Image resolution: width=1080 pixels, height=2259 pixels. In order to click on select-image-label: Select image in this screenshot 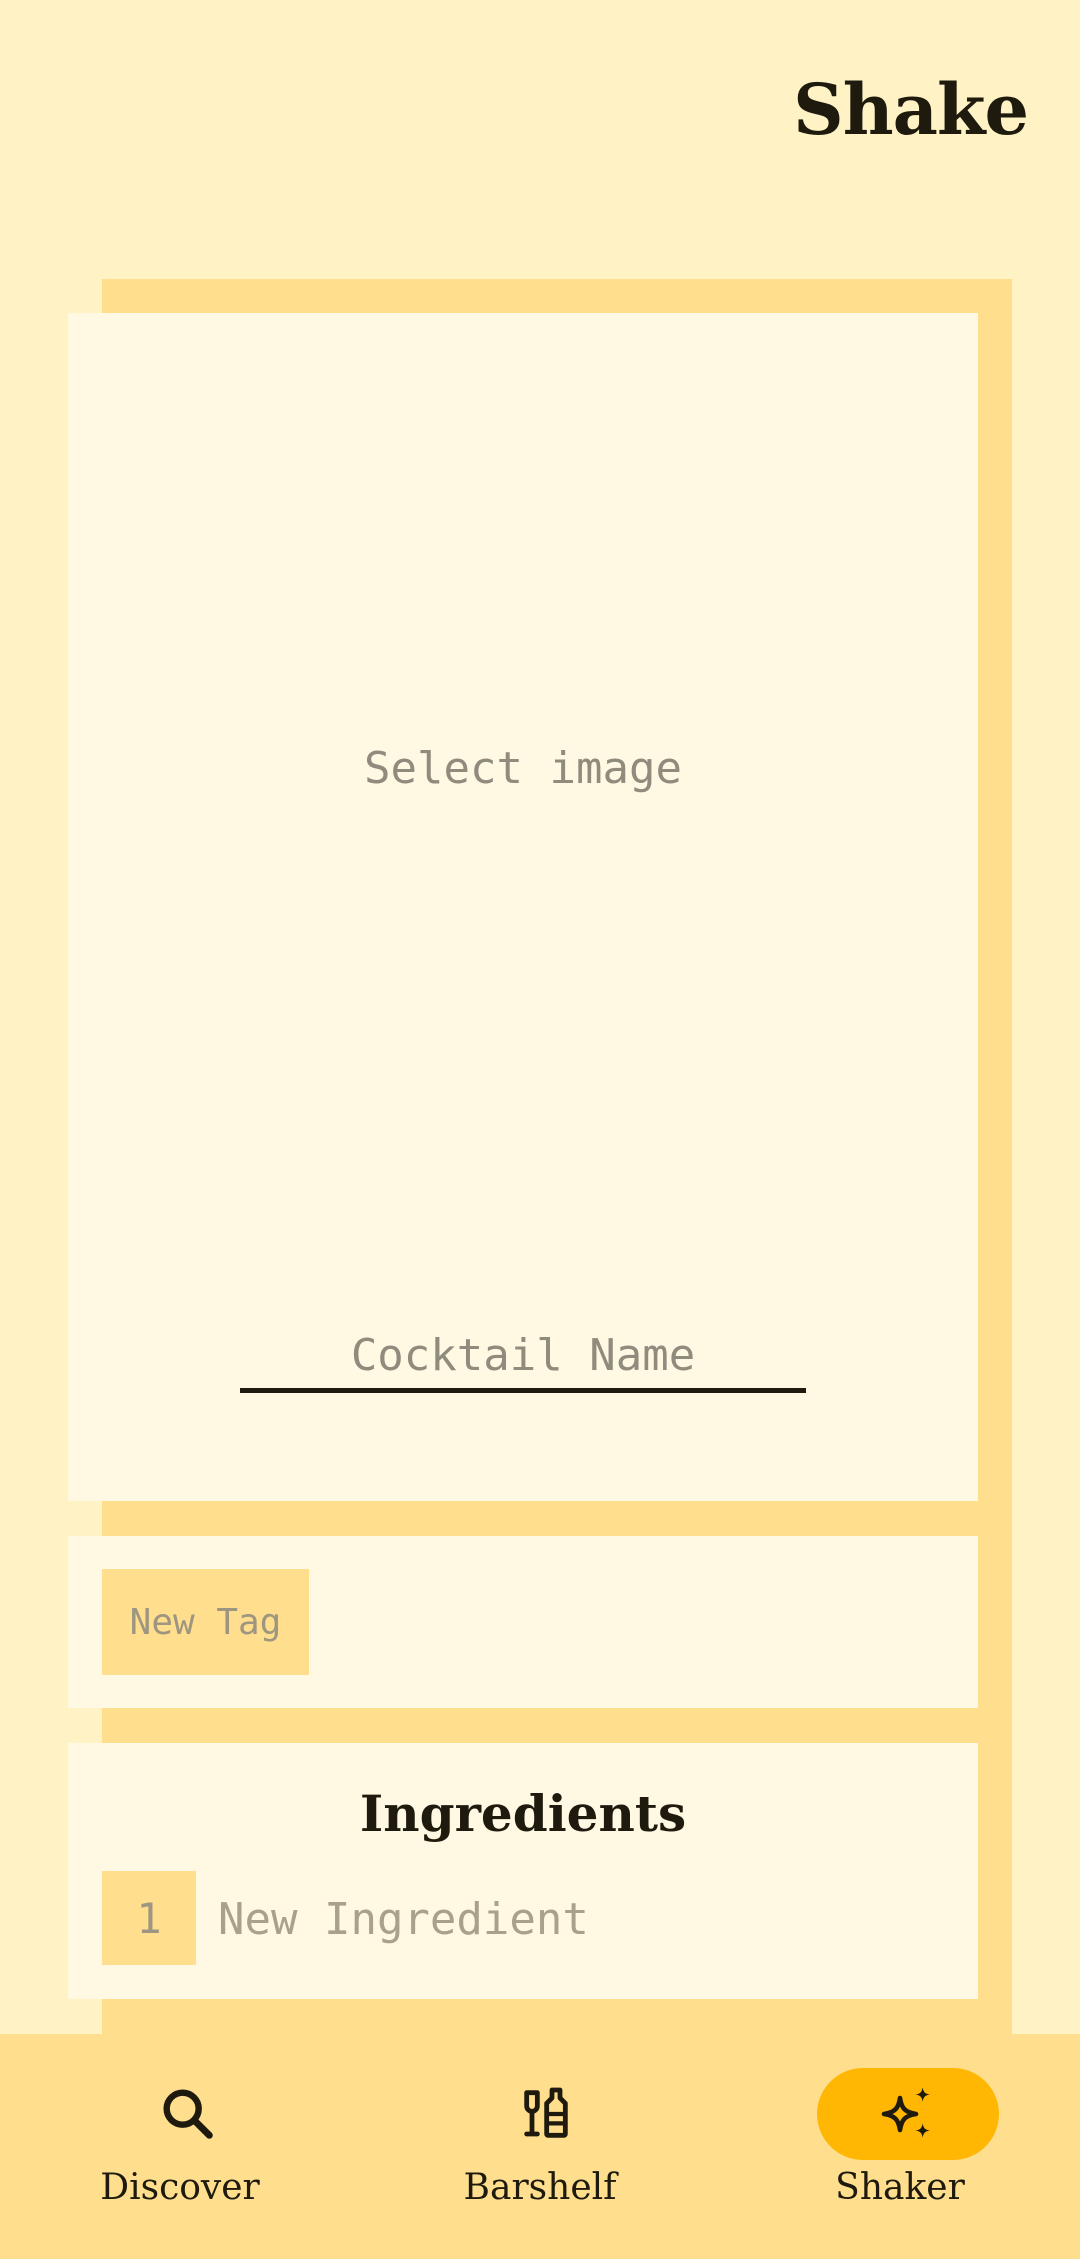, I will do `click(523, 768)`.